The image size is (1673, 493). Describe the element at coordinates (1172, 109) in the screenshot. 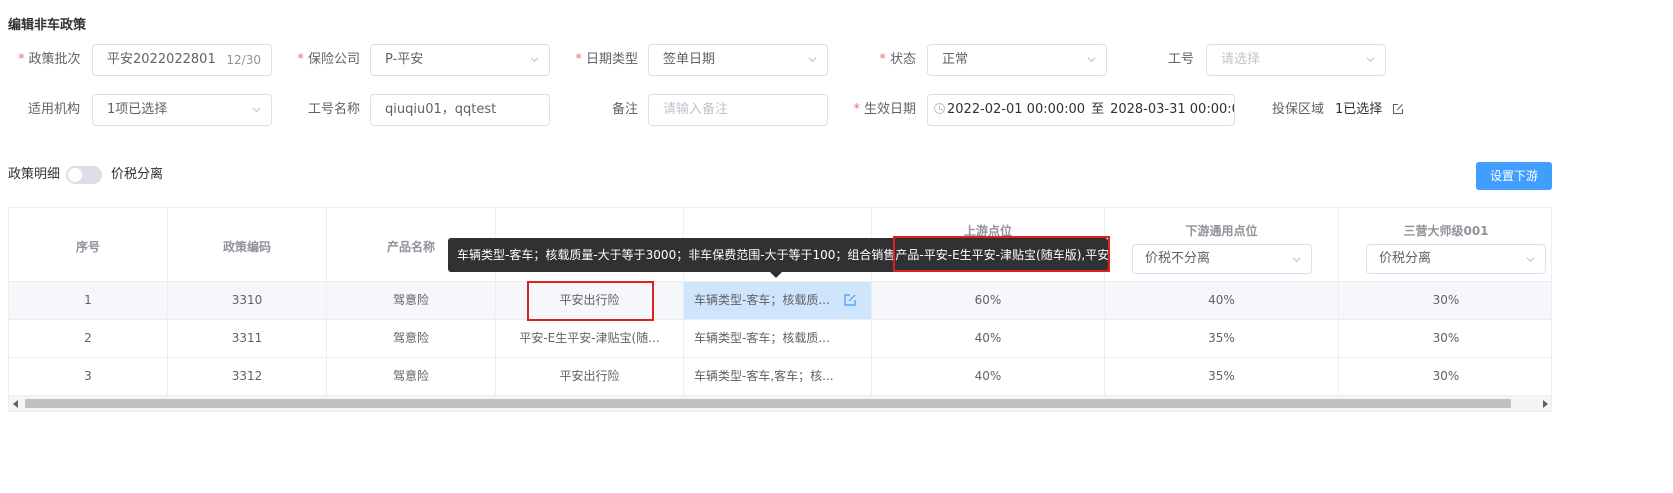

I see `date-end: 2028-03-31 00:00:00` at that location.